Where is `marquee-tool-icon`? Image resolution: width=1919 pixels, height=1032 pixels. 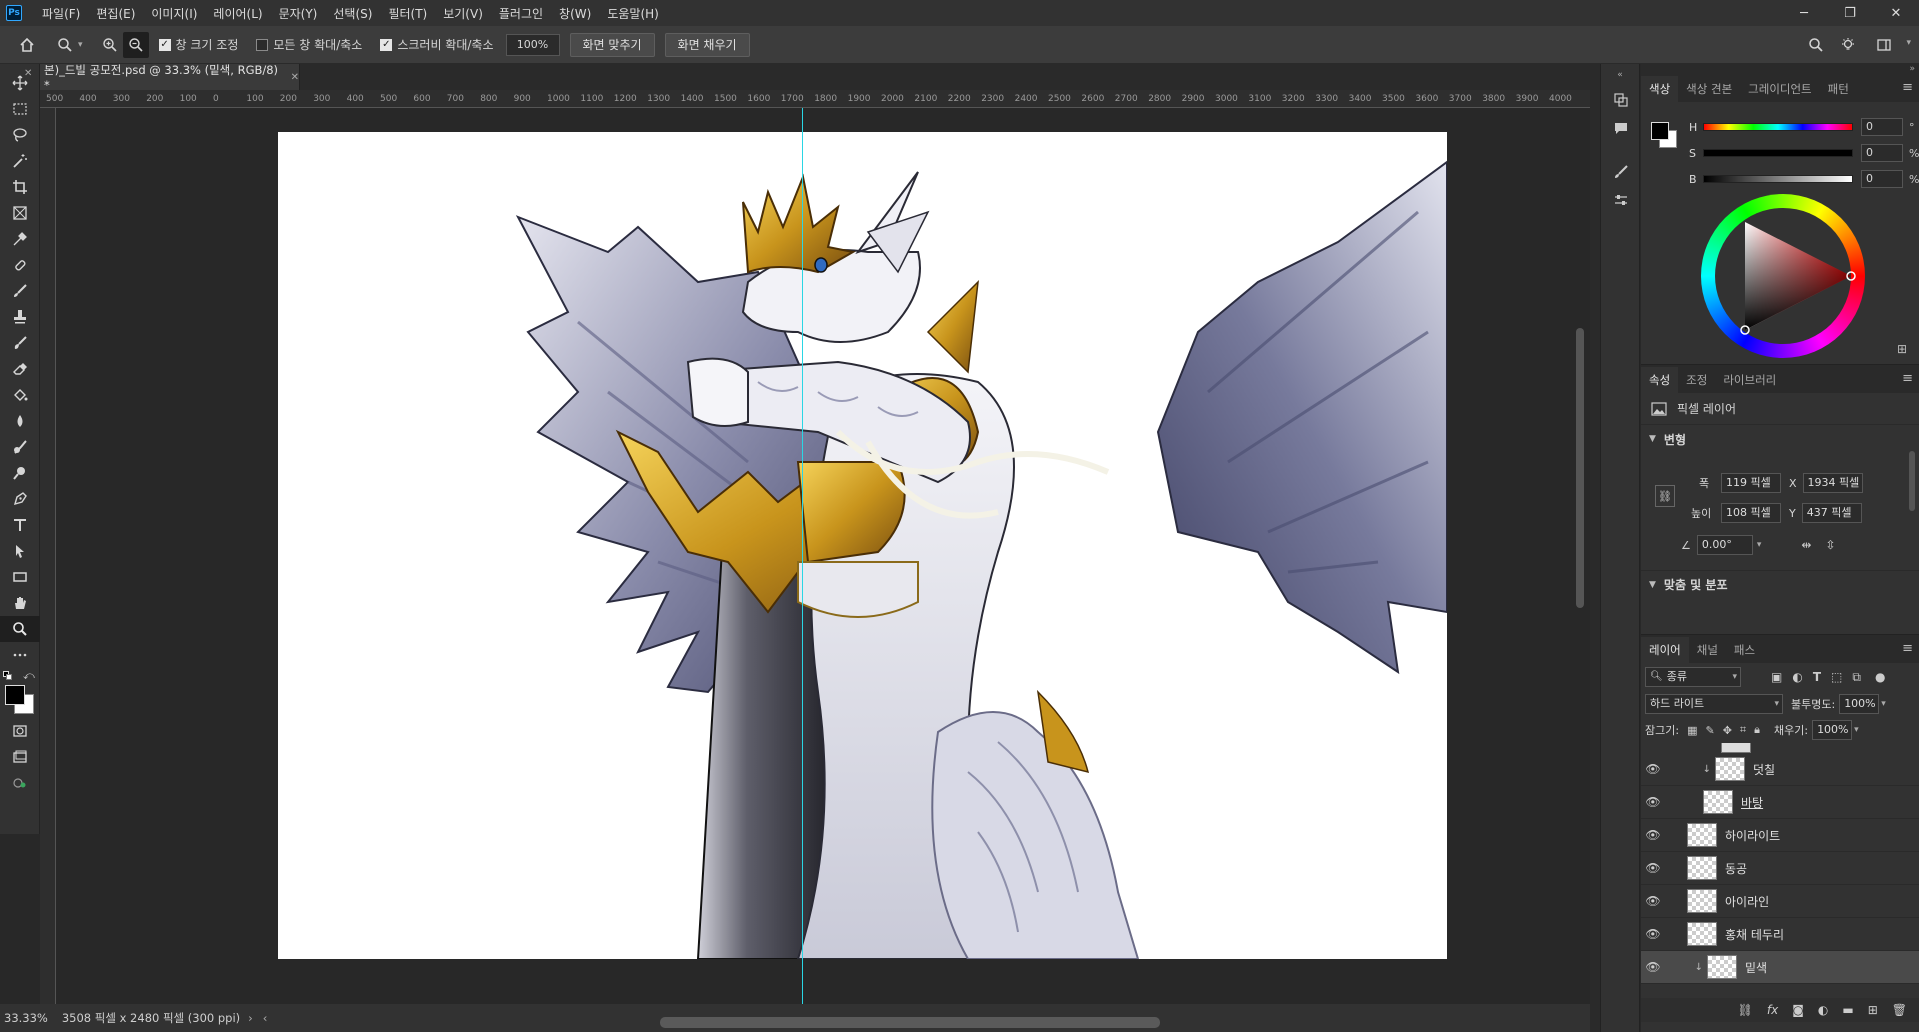 marquee-tool-icon is located at coordinates (20, 109).